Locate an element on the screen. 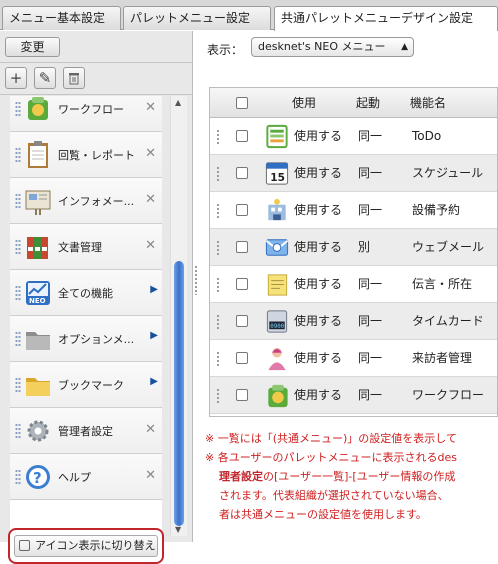 This screenshot has height=564, width=498. menu-select: desknet's NEO メニュー ▲ is located at coordinates (332, 47).